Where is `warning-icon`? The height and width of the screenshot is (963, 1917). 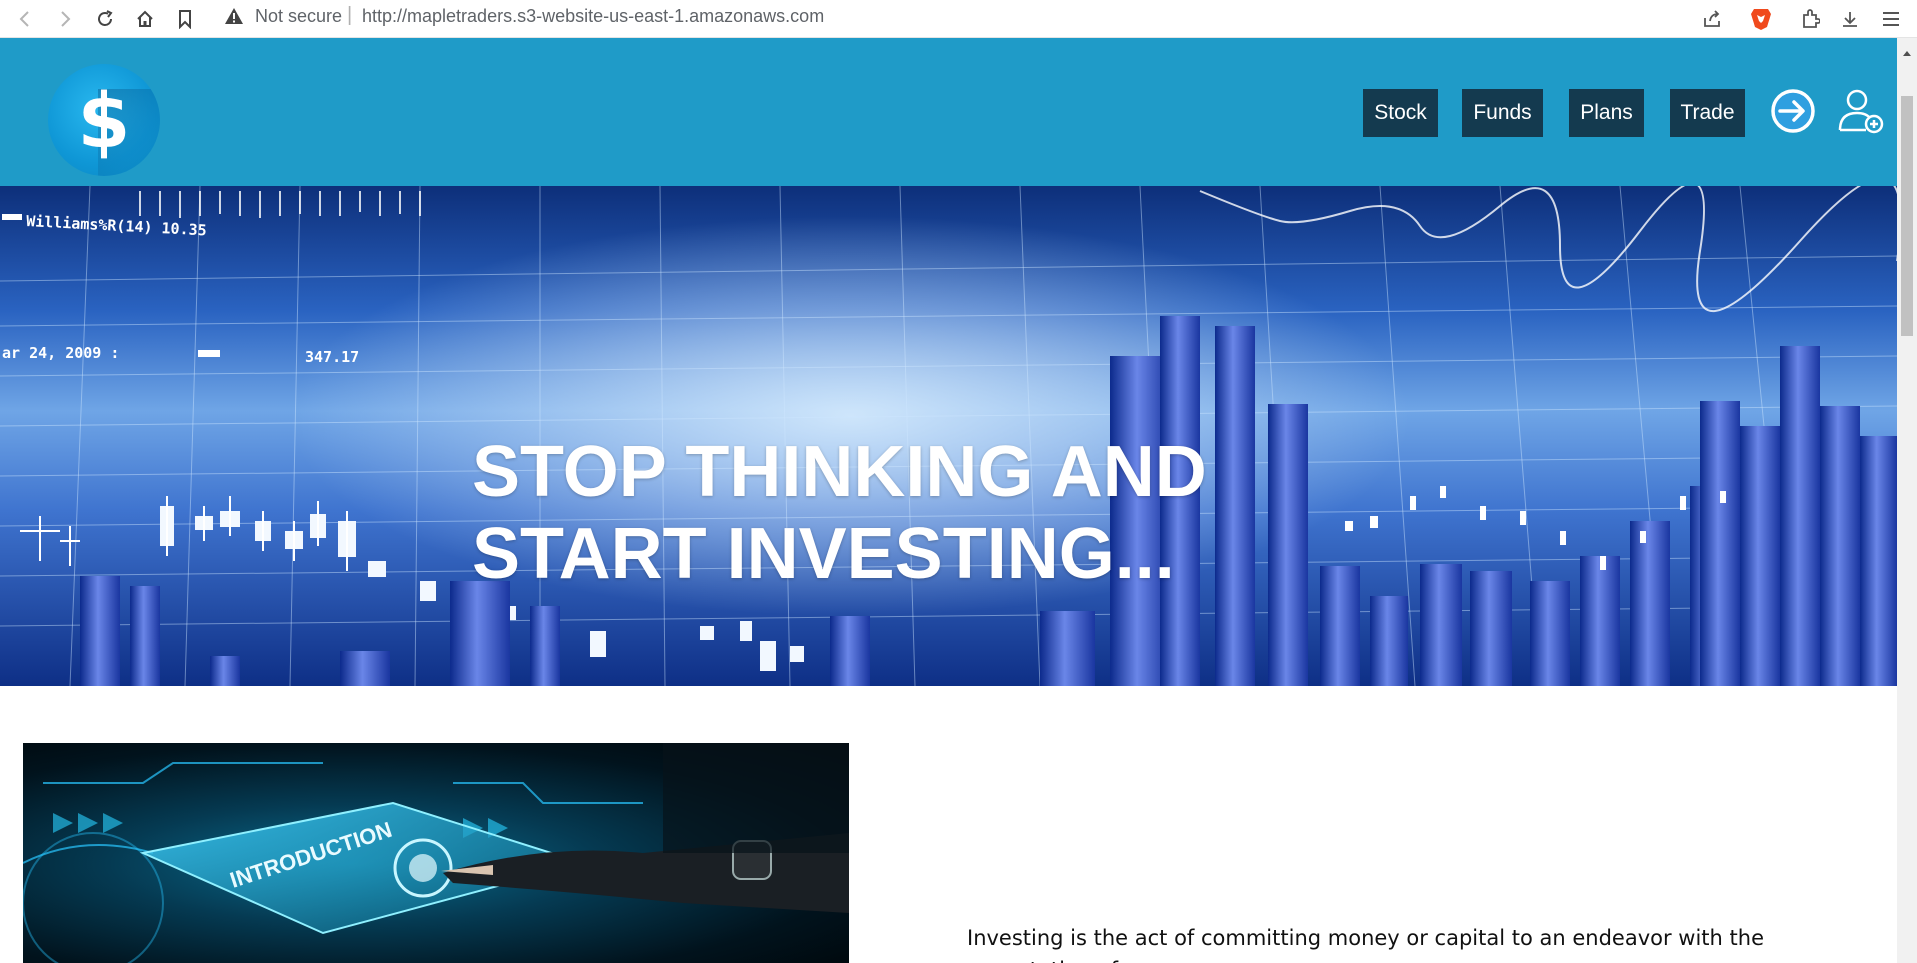 warning-icon is located at coordinates (234, 18).